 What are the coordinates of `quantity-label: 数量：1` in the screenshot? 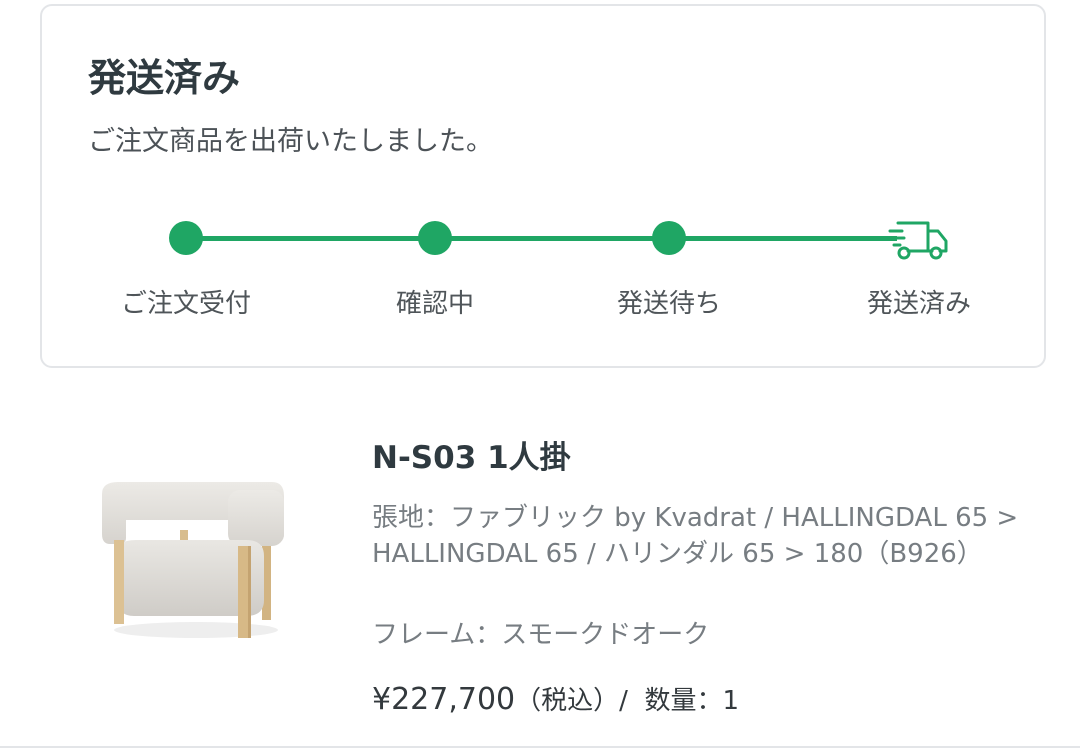 It's located at (691, 701).